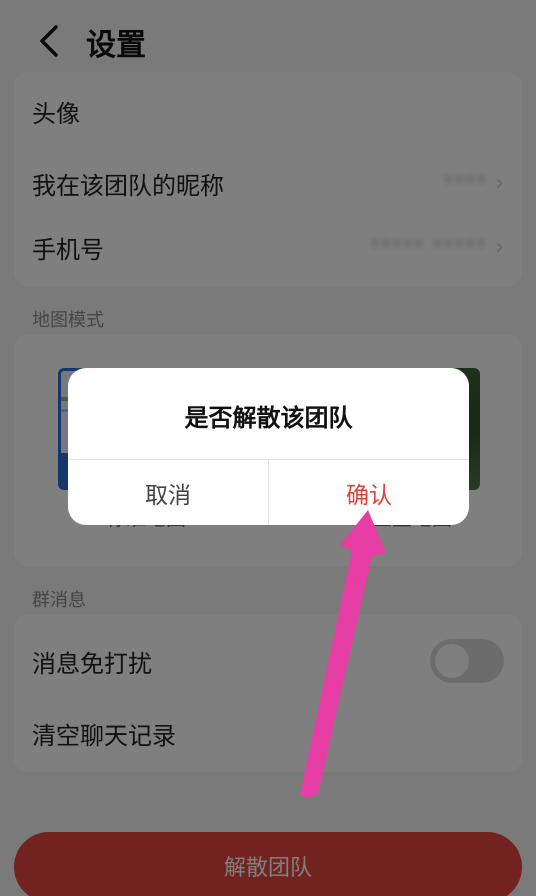  Describe the element at coordinates (268, 418) in the screenshot. I see `dialog-title: 是否解散该团队` at that location.